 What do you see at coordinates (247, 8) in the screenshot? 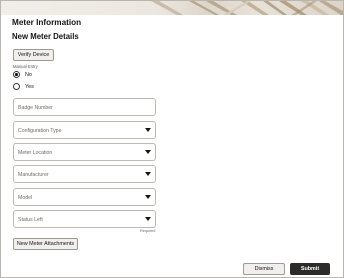
I see `banner-pattern-icon` at bounding box center [247, 8].